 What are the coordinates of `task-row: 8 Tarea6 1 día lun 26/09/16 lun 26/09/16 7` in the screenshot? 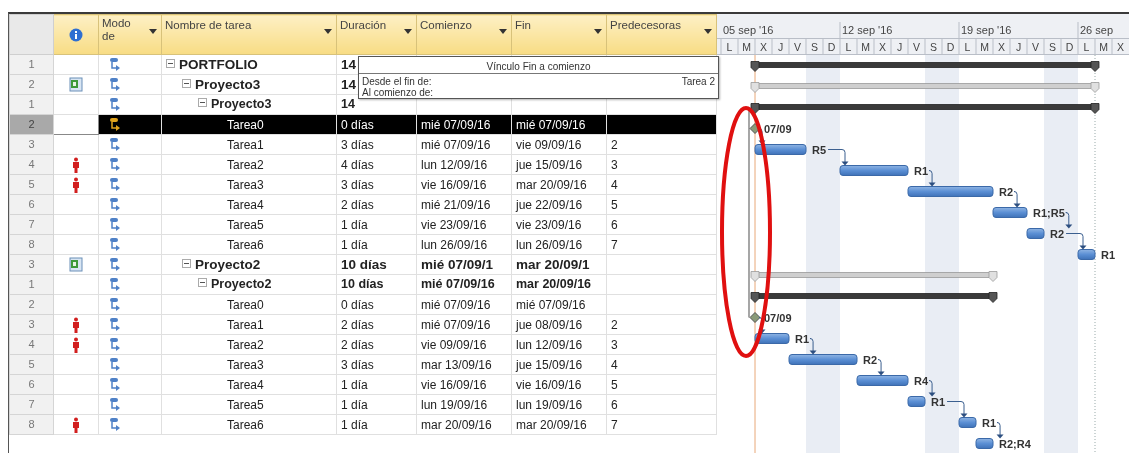 It's located at (363, 244).